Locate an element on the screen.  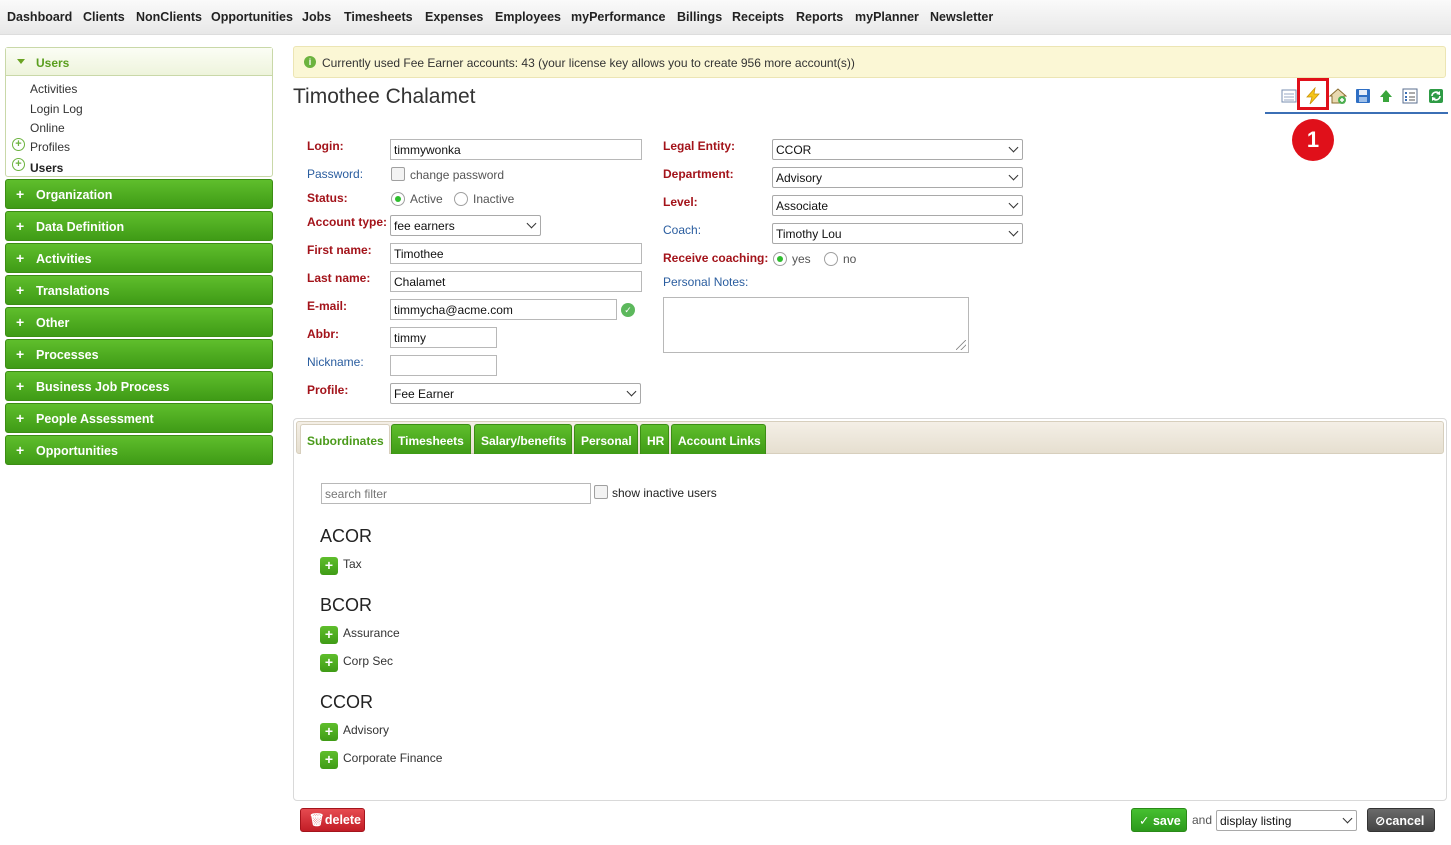
nav-clients: Clients is located at coordinates (104, 17).